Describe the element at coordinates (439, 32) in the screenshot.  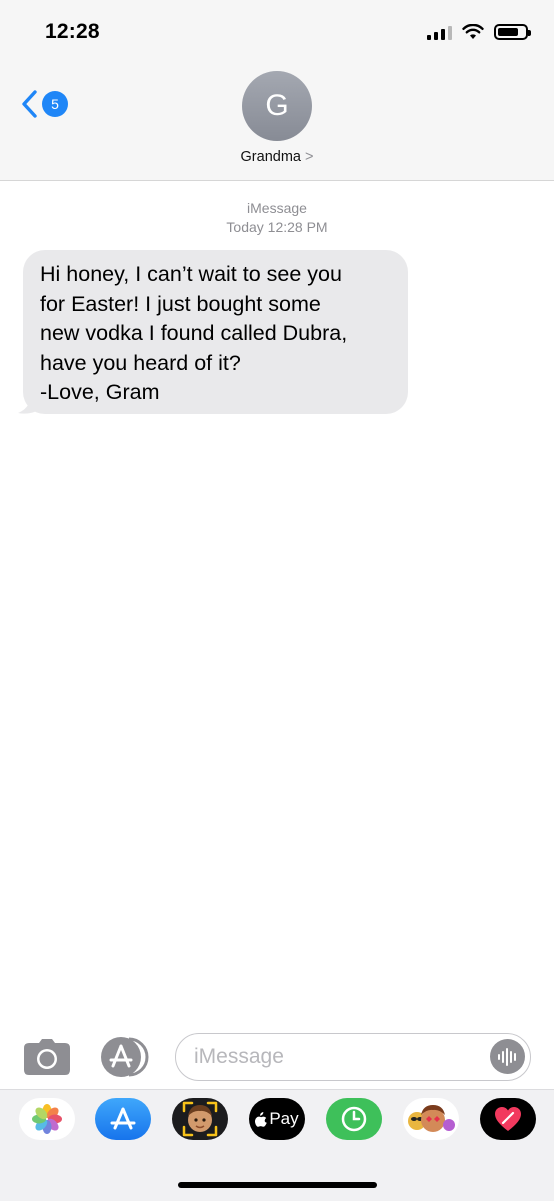
I see `cellular-signal-icon` at that location.